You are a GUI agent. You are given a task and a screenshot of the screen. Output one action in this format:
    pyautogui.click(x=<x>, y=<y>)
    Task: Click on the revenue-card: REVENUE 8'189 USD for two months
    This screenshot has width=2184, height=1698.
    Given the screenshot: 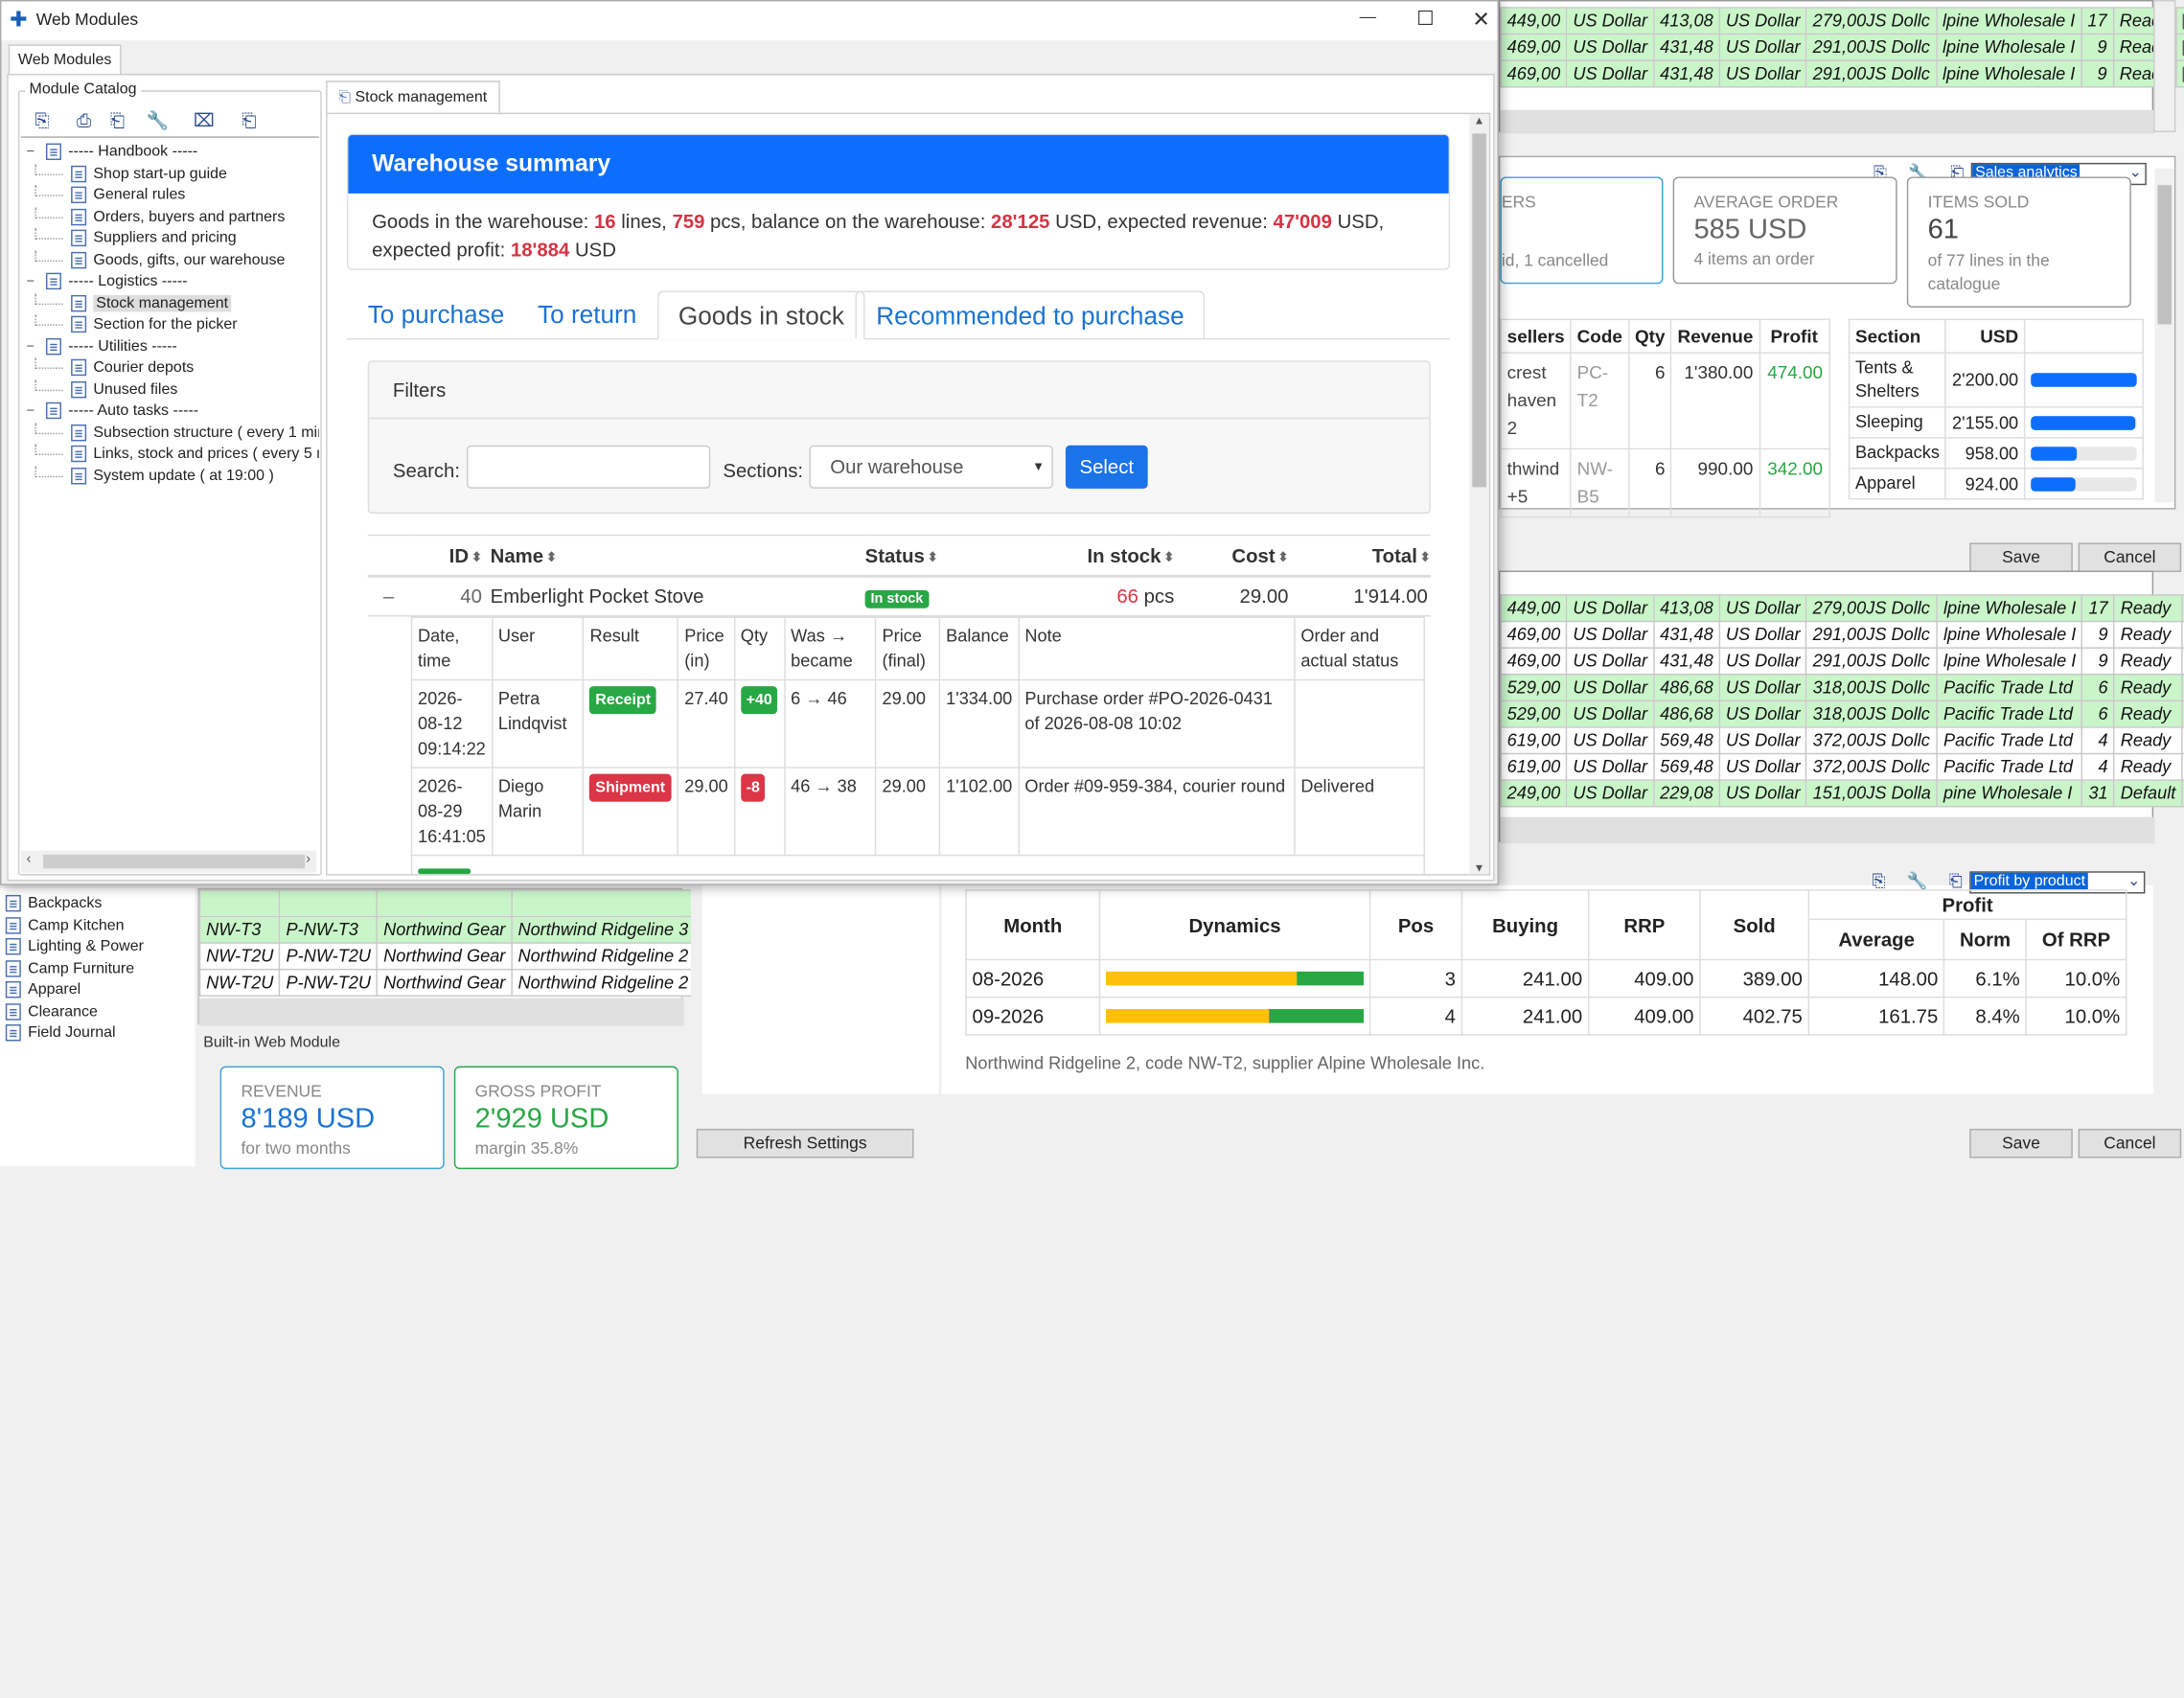 What is the action you would take?
    pyautogui.click(x=332, y=1118)
    